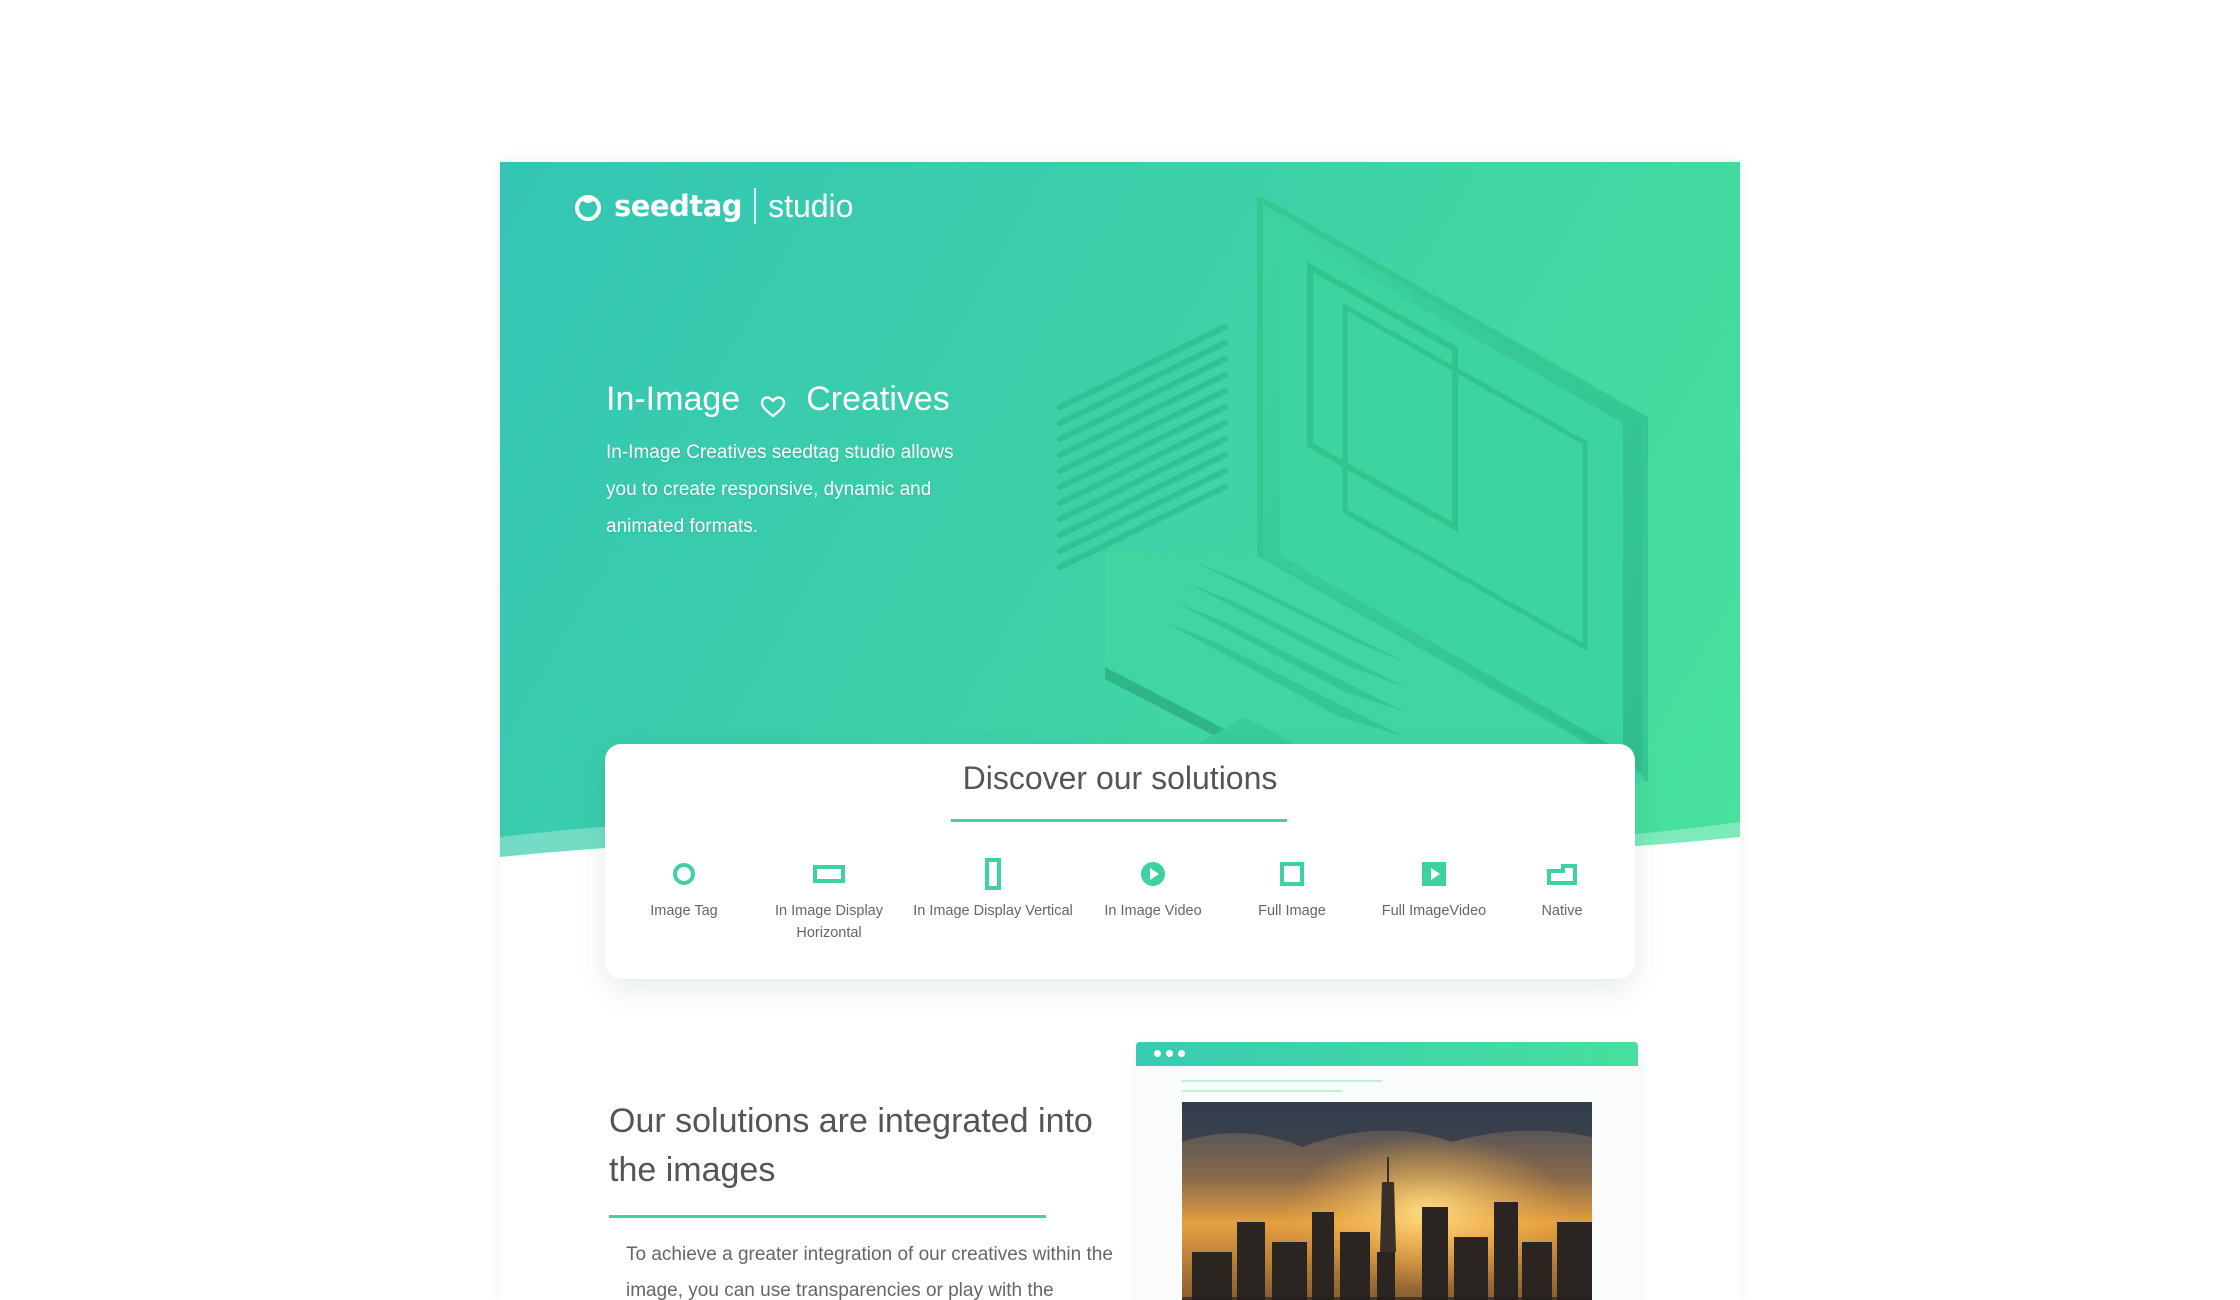 The width and height of the screenshot is (2240, 1300). I want to click on logo-brand-name: seedtag, so click(678, 206).